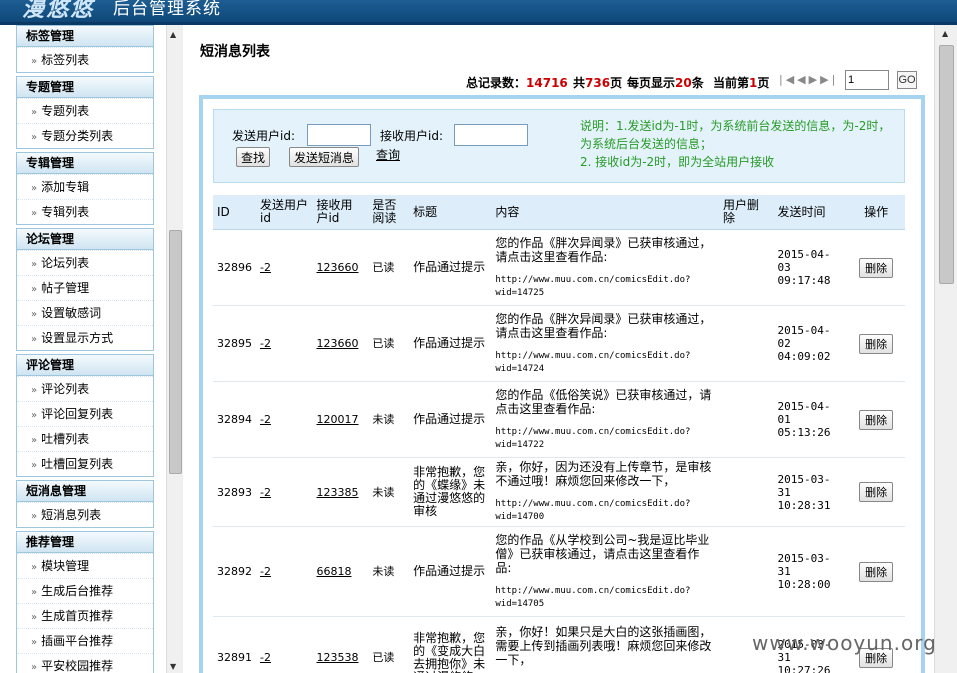 Image resolution: width=957 pixels, height=673 pixels. Describe the element at coordinates (411, 136) in the screenshot. I see `receiver-id-label: 接收用户id:` at that location.